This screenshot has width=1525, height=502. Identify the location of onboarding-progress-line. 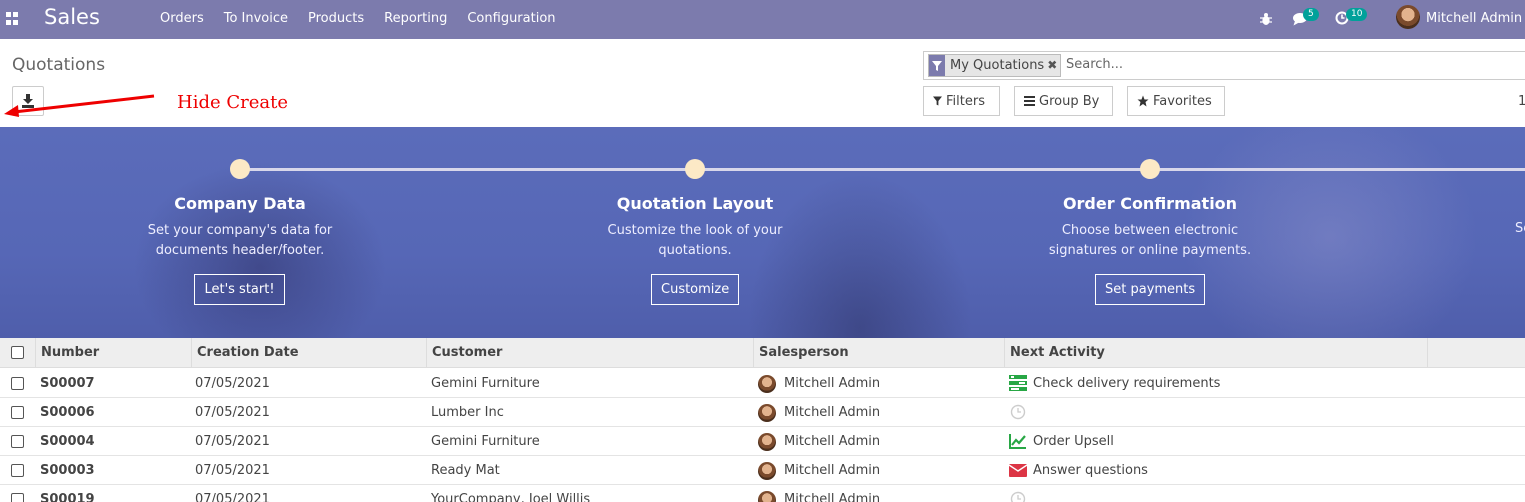
(882, 169).